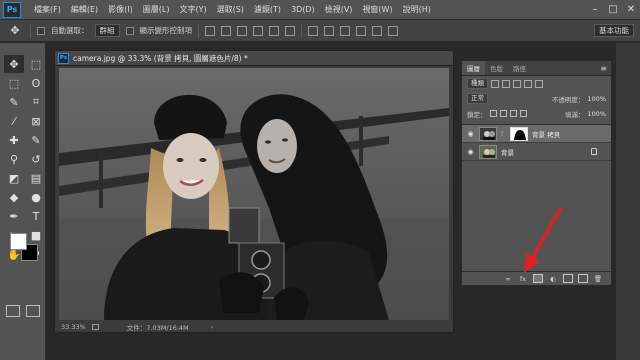 The height and width of the screenshot is (360, 640). What do you see at coordinates (339, 10) in the screenshot?
I see `menu-item: 檢視(V)` at bounding box center [339, 10].